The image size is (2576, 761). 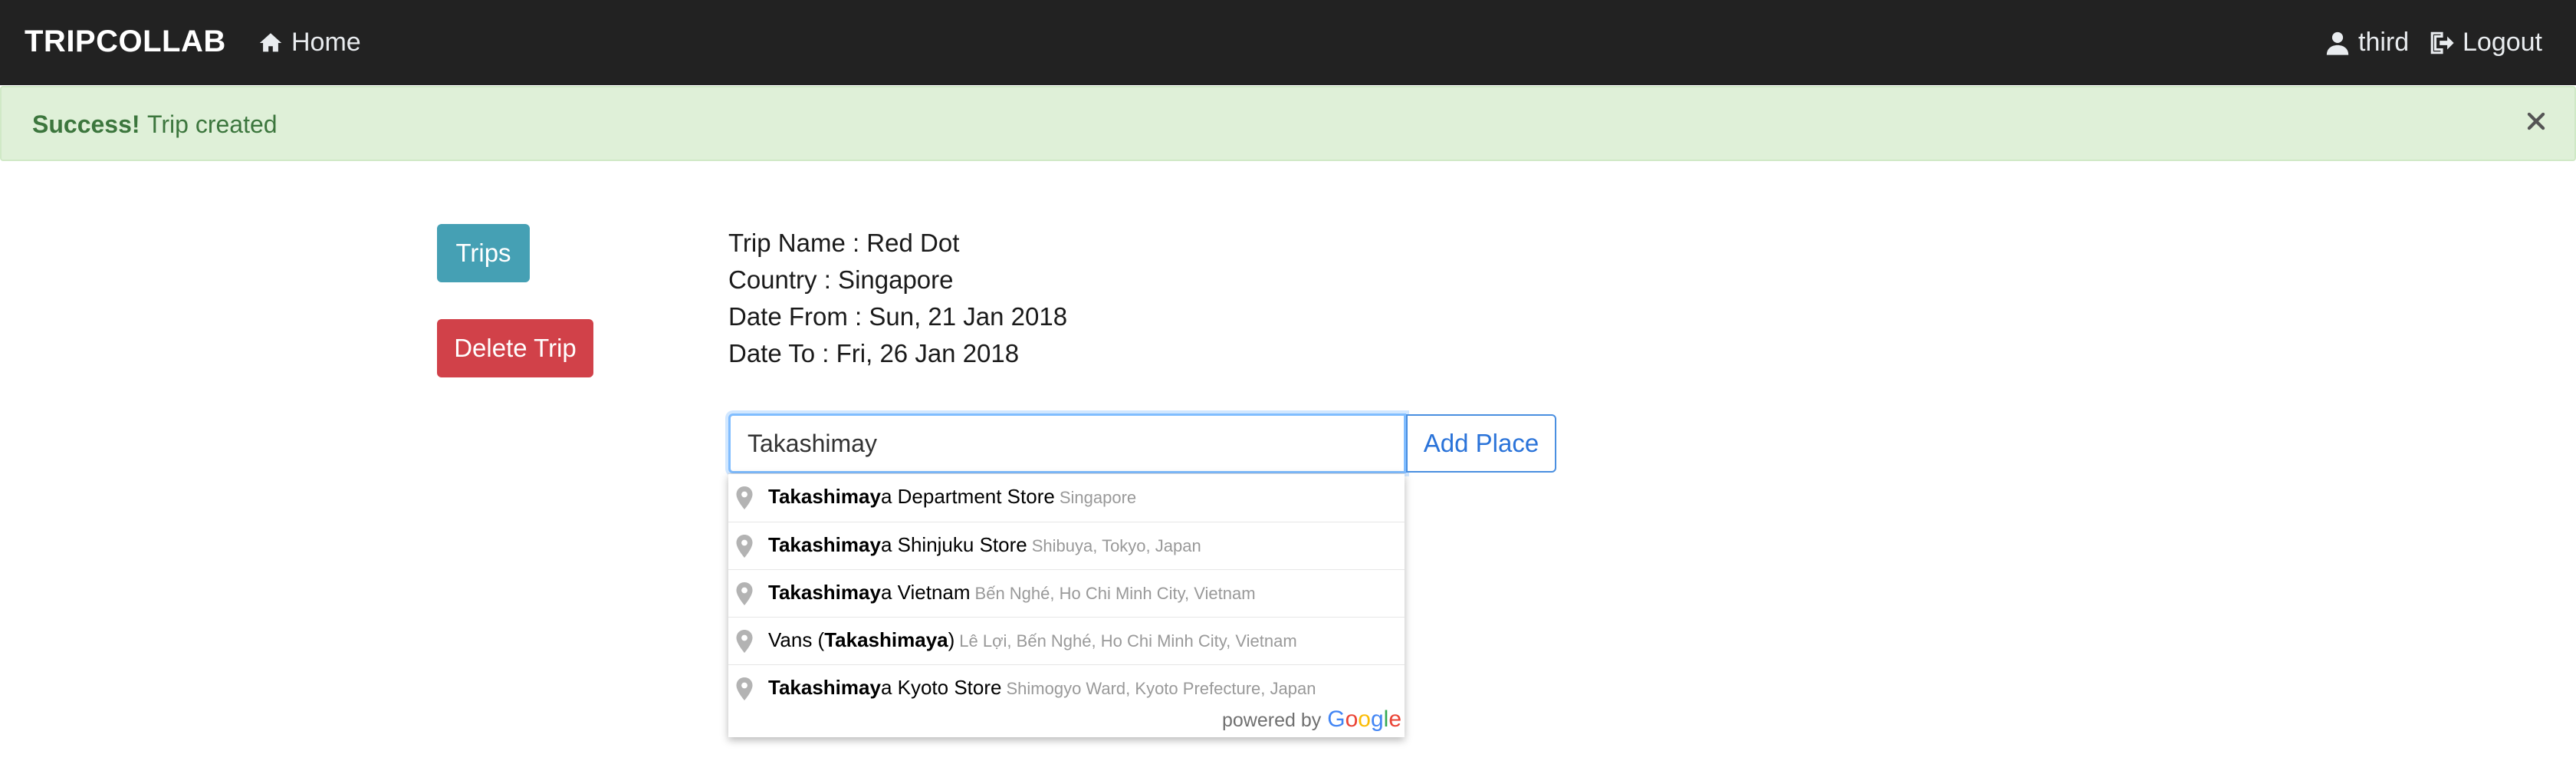 What do you see at coordinates (1288, 123) in the screenshot?
I see `success-alert: Success! Trip created` at bounding box center [1288, 123].